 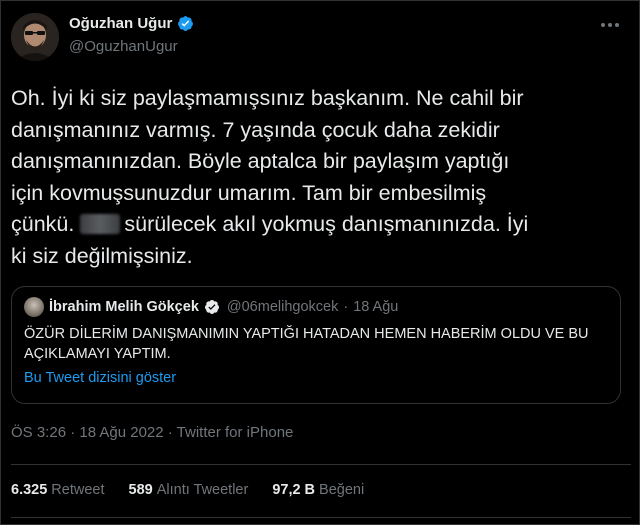 I want to click on author-handle: @OguzhanUgur, so click(x=123, y=46).